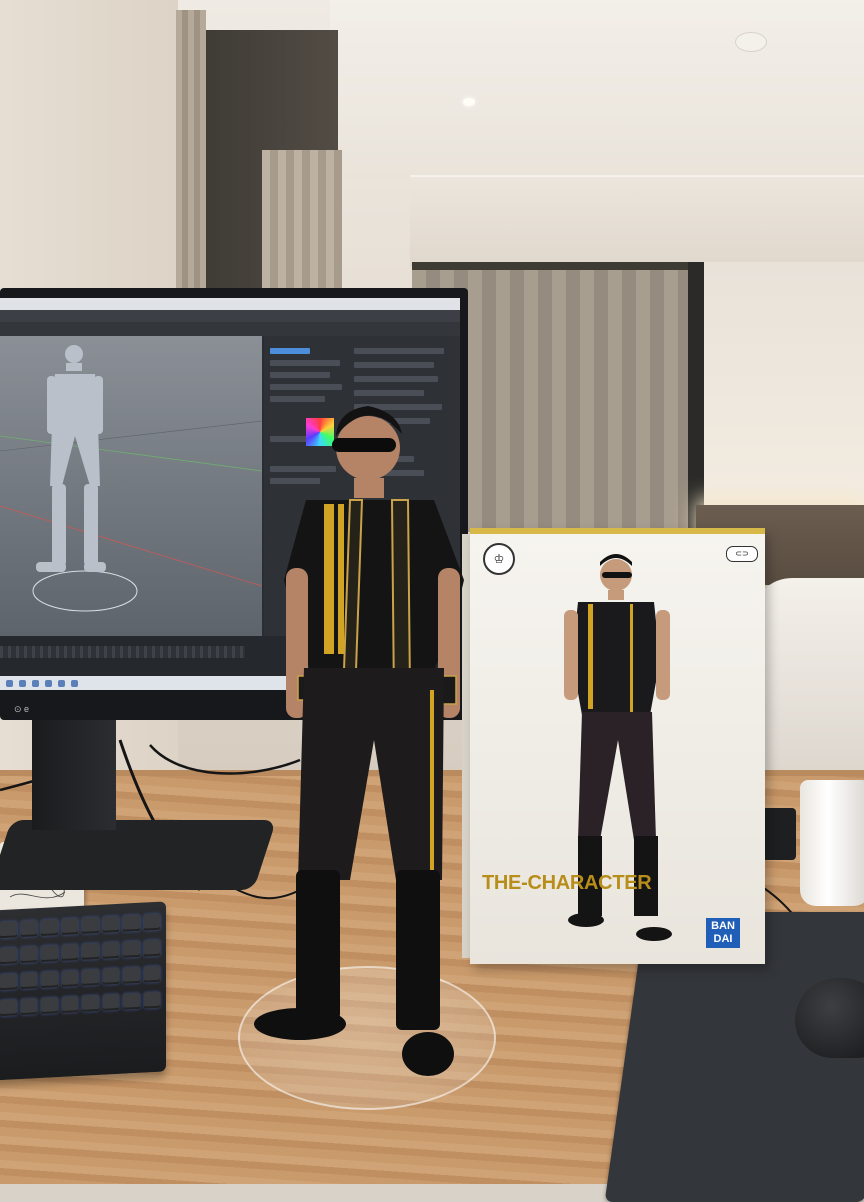 This screenshot has height=1202, width=864. I want to click on door-frame, so click(696, 397).